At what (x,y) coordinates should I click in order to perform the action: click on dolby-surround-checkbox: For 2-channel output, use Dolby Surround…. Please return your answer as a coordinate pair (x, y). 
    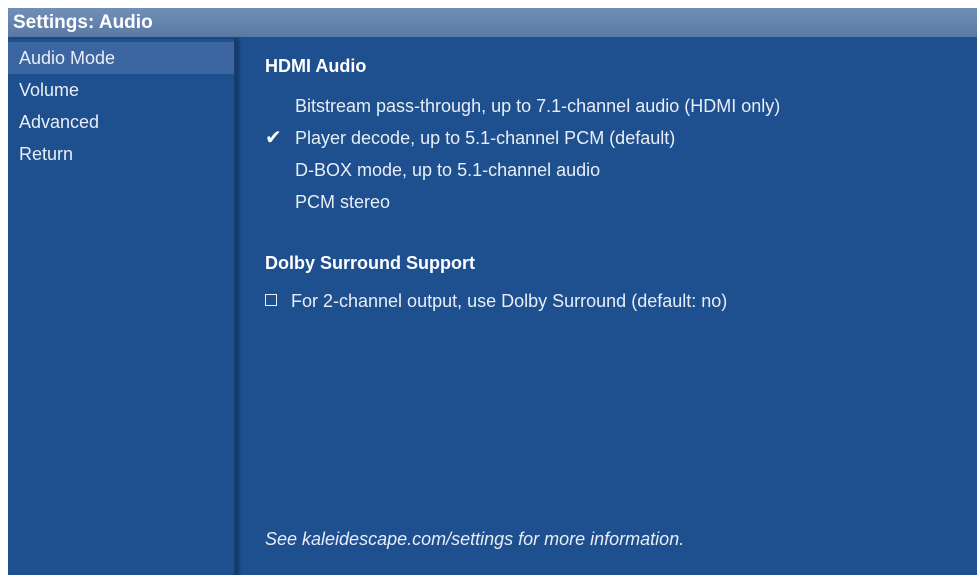
    Looking at the image, I should click on (496, 301).